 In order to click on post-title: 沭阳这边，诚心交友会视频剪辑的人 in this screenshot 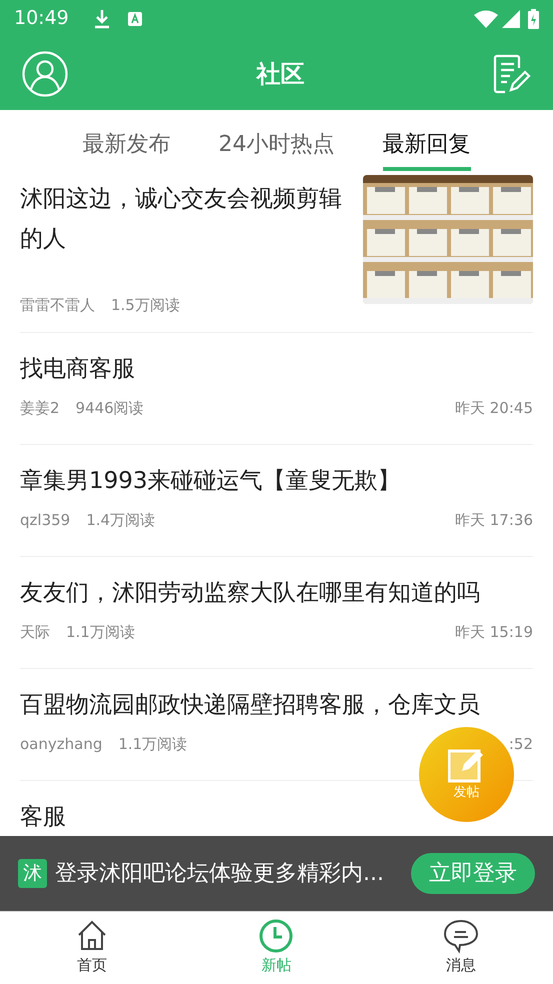, I will do `click(183, 219)`.